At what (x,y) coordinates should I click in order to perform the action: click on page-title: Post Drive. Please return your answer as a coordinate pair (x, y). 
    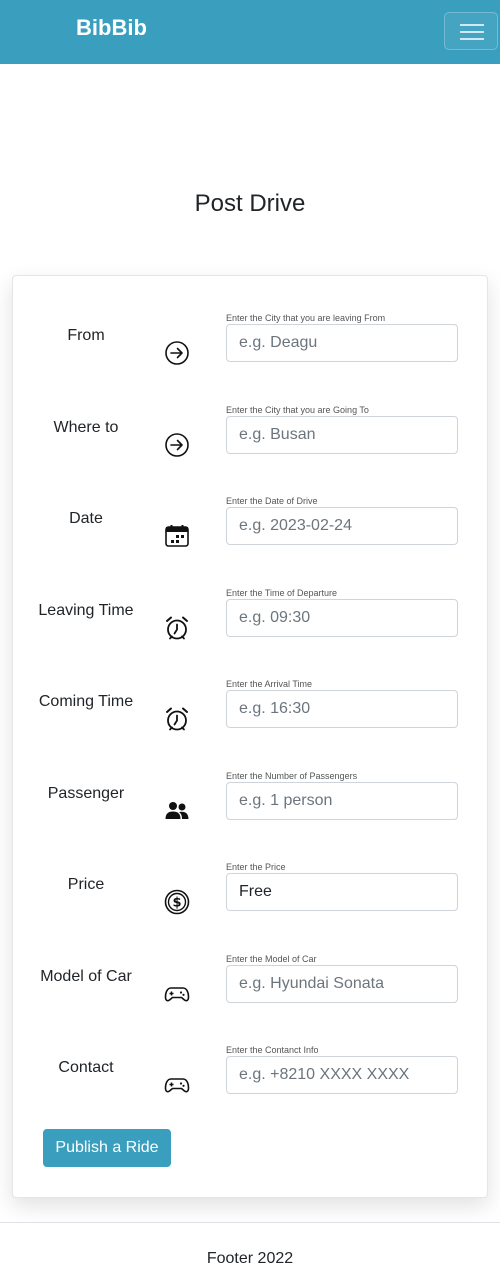
    Looking at the image, I should click on (250, 203).